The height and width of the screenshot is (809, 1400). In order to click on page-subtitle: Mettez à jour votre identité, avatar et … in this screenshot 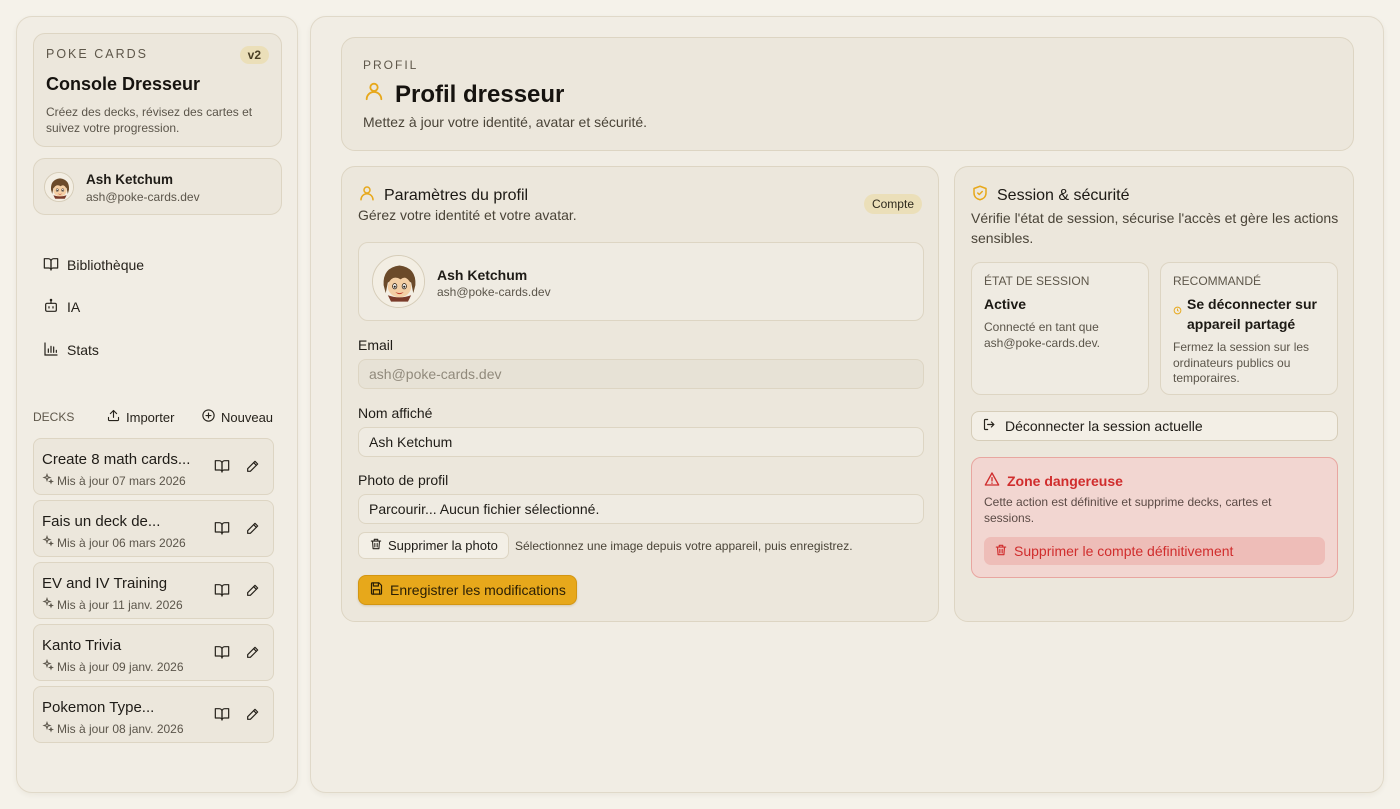, I will do `click(505, 122)`.